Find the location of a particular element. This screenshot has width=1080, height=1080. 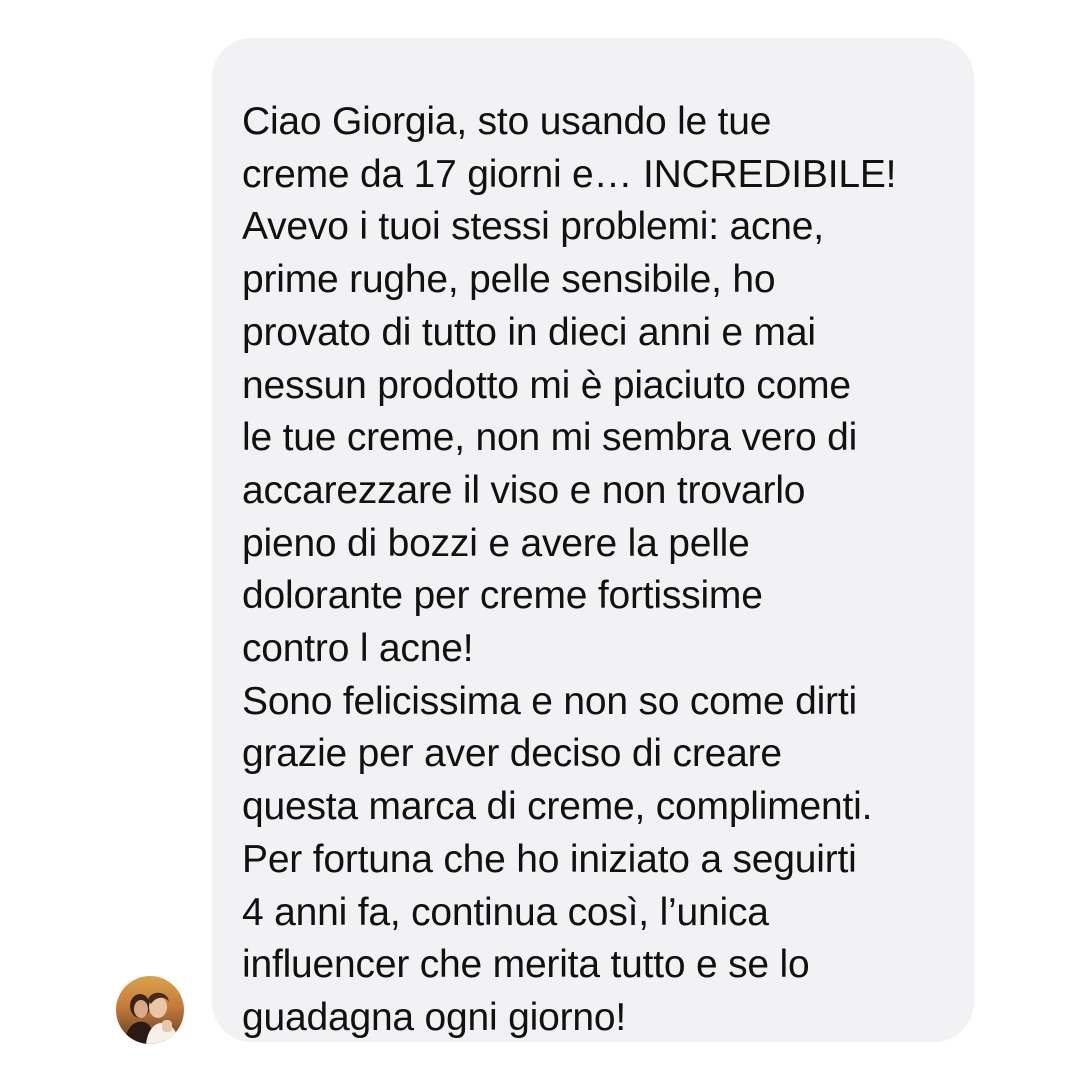

message-line: Avevo i tuoi stessi problemi: acne, is located at coordinates (533, 227).